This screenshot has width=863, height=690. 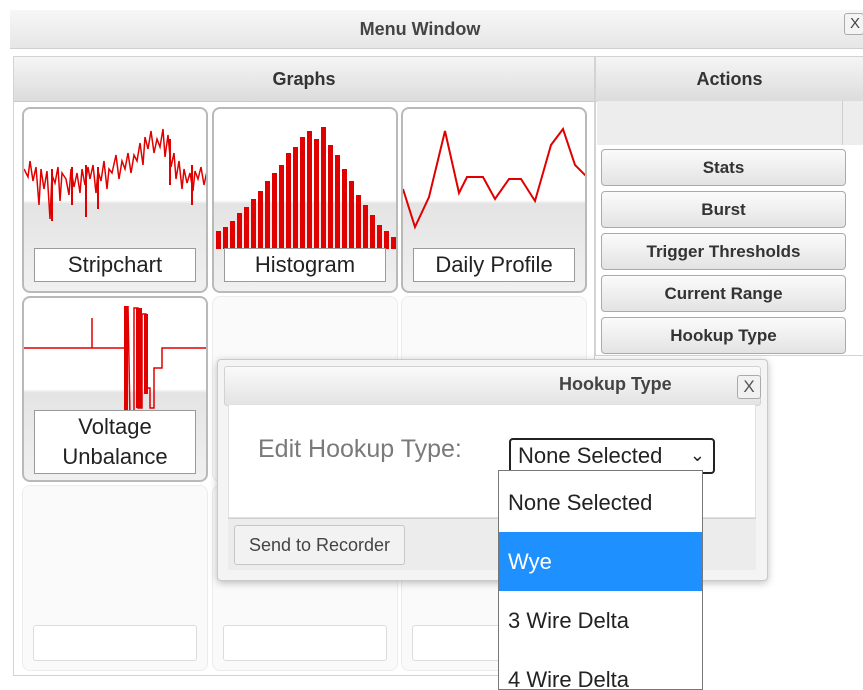 What do you see at coordinates (729, 79) in the screenshot?
I see `actions-header: Actions` at bounding box center [729, 79].